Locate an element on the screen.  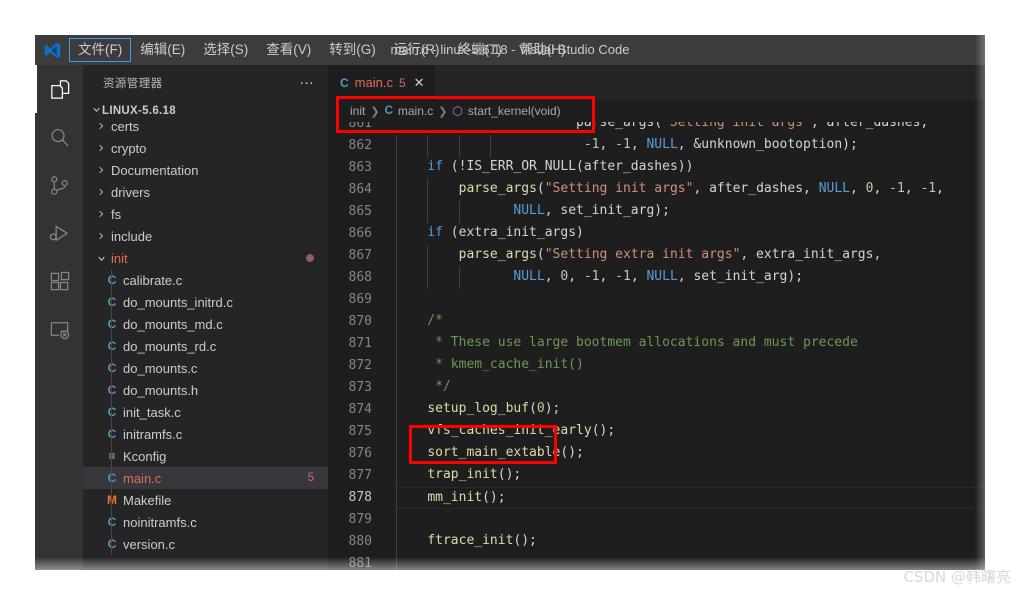
tree-item-certs: certs is located at coordinates (205, 129).